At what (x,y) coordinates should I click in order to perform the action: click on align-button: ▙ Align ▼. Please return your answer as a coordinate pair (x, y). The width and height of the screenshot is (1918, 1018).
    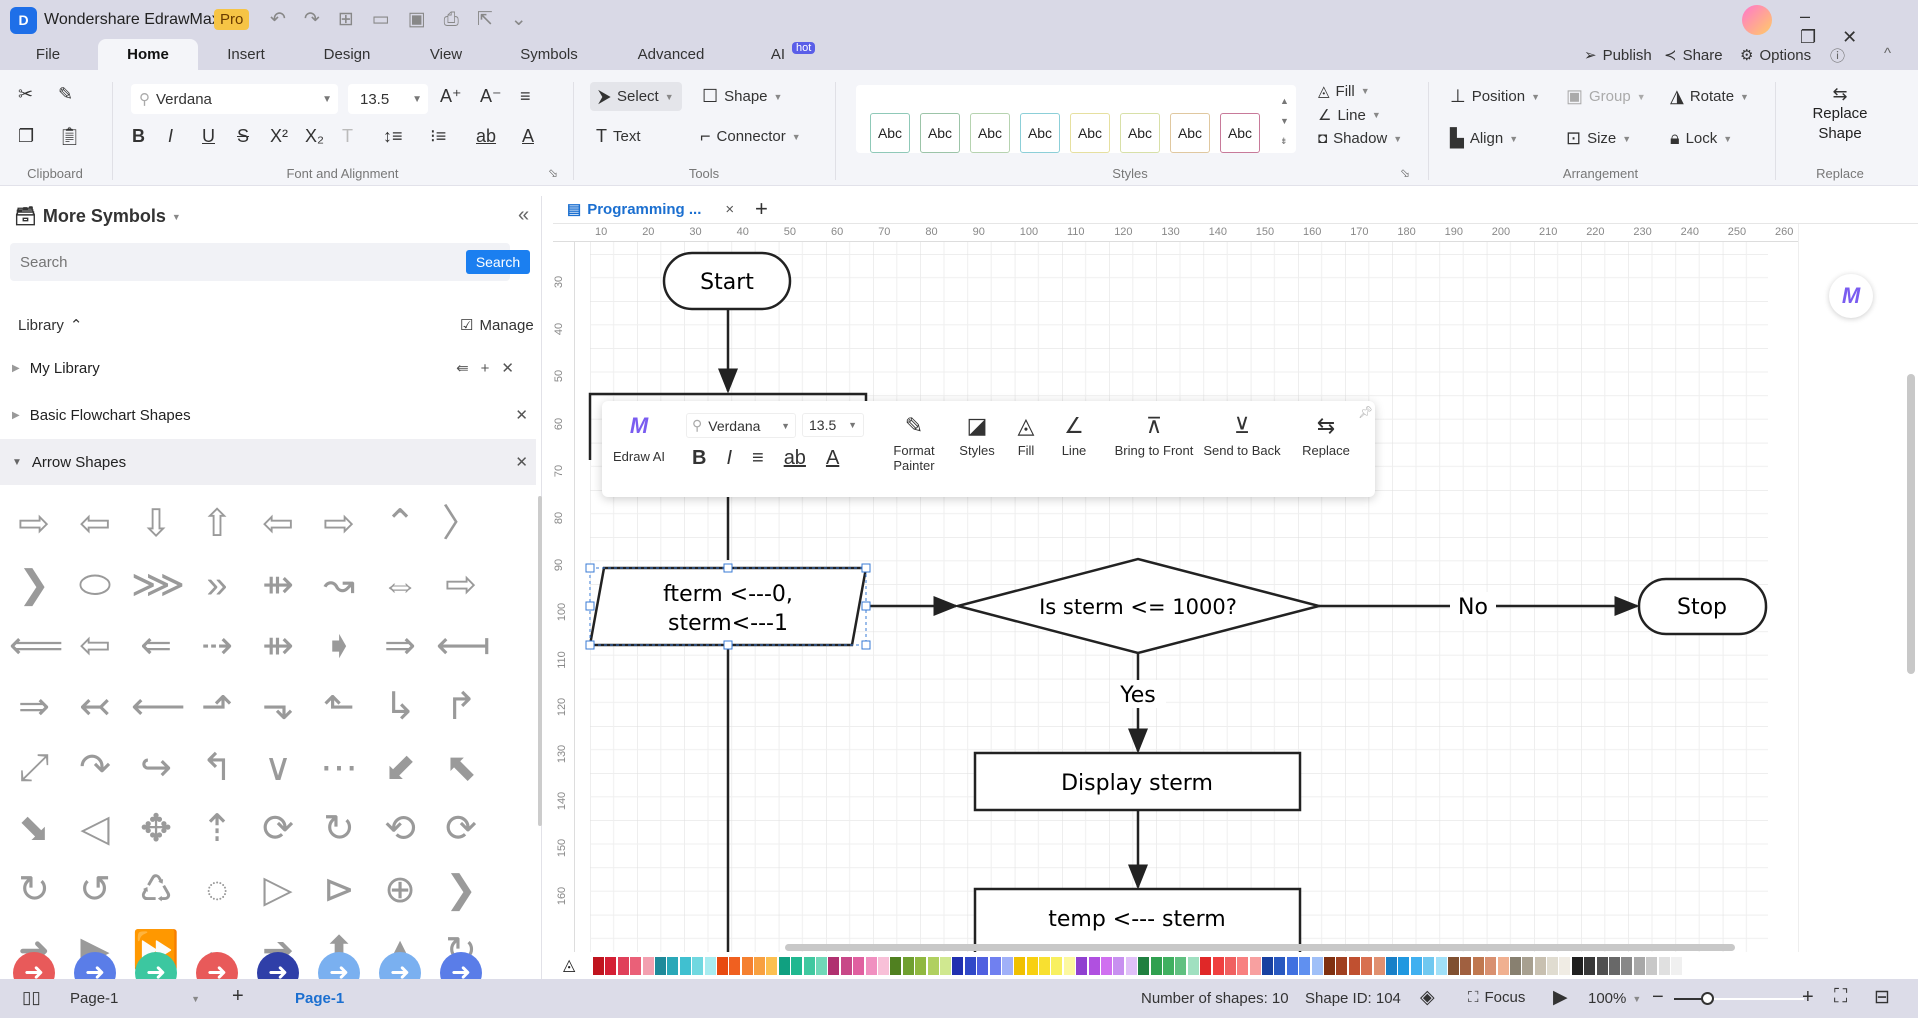
    Looking at the image, I should click on (1484, 138).